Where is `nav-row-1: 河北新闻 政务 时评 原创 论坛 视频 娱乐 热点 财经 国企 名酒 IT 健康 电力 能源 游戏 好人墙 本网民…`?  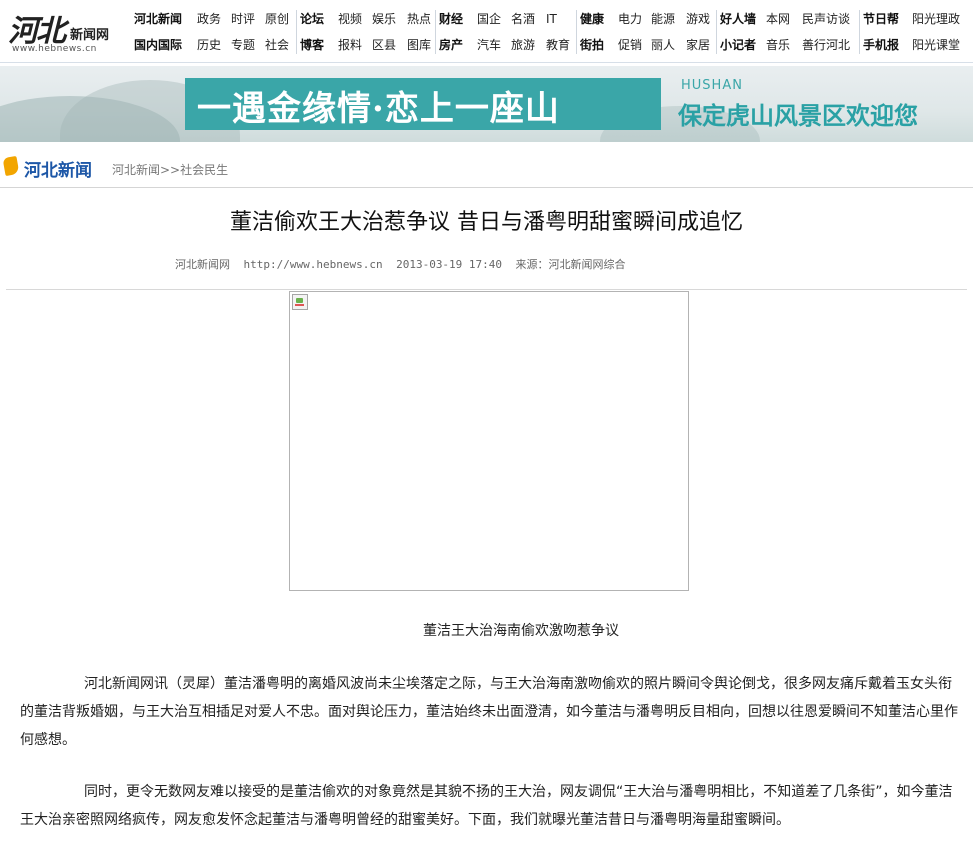 nav-row-1: 河北新闻 政务 时评 原创 论坛 视频 娱乐 热点 财经 国企 名酒 IT 健康 电力 能源 游戏 好人墙 本网民… is located at coordinates (551, 19).